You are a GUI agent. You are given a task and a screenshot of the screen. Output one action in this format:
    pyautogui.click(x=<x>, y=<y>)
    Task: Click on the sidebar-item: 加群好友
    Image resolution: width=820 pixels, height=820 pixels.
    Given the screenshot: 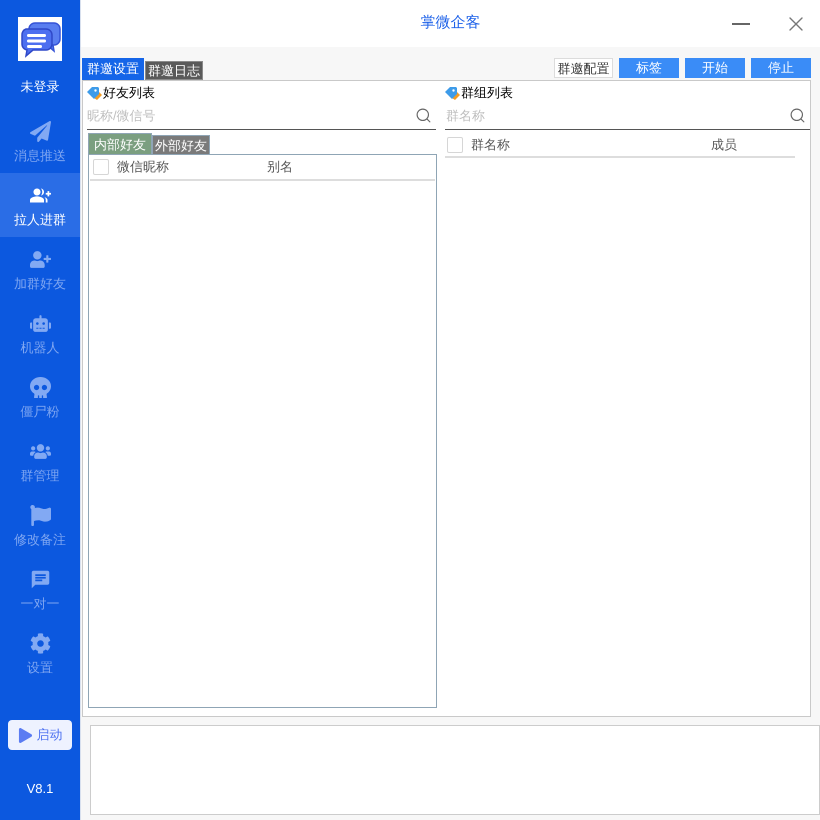 What is the action you would take?
    pyautogui.click(x=40, y=269)
    